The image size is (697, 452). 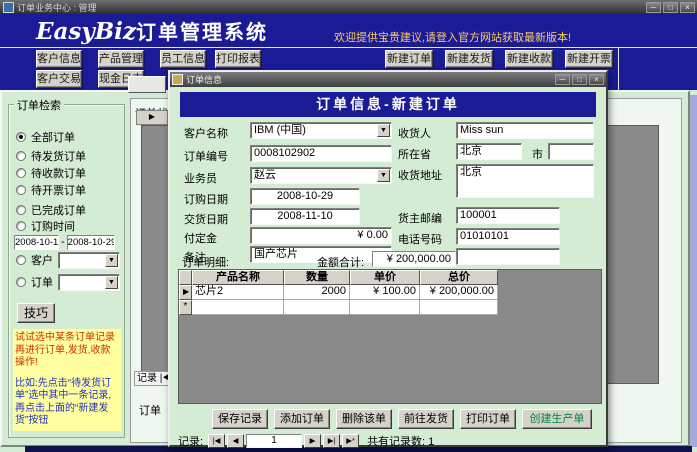 What do you see at coordinates (39, 105) in the screenshot?
I see `order-search-title: 订单检索` at bounding box center [39, 105].